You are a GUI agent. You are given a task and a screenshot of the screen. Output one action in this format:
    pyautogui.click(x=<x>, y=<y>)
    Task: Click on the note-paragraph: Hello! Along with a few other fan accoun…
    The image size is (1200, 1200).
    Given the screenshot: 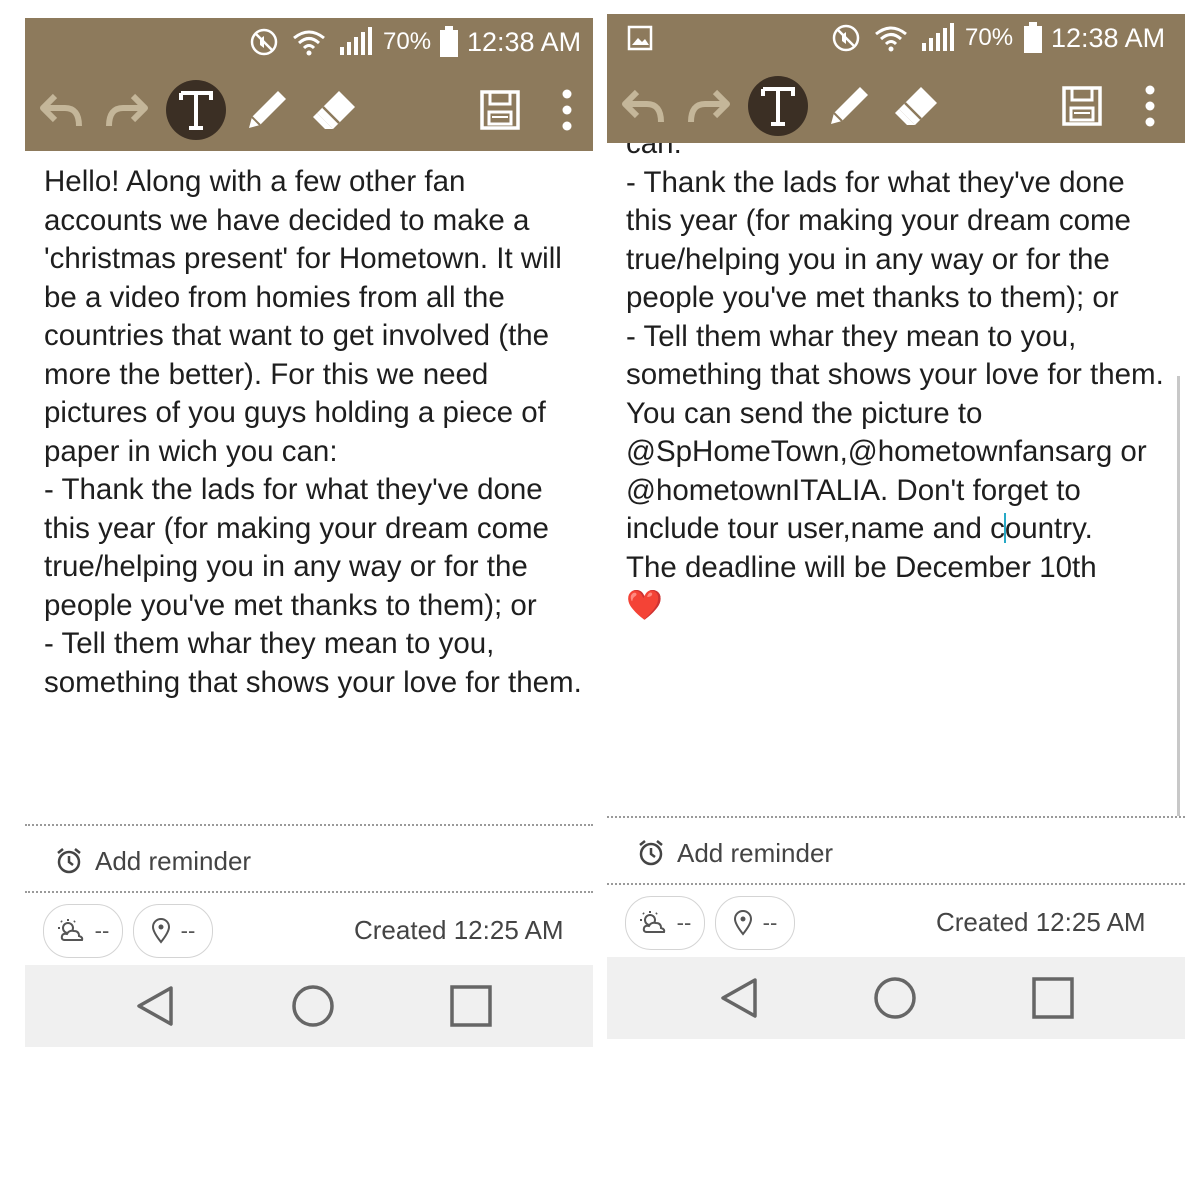 What is the action you would take?
    pyautogui.click(x=303, y=316)
    